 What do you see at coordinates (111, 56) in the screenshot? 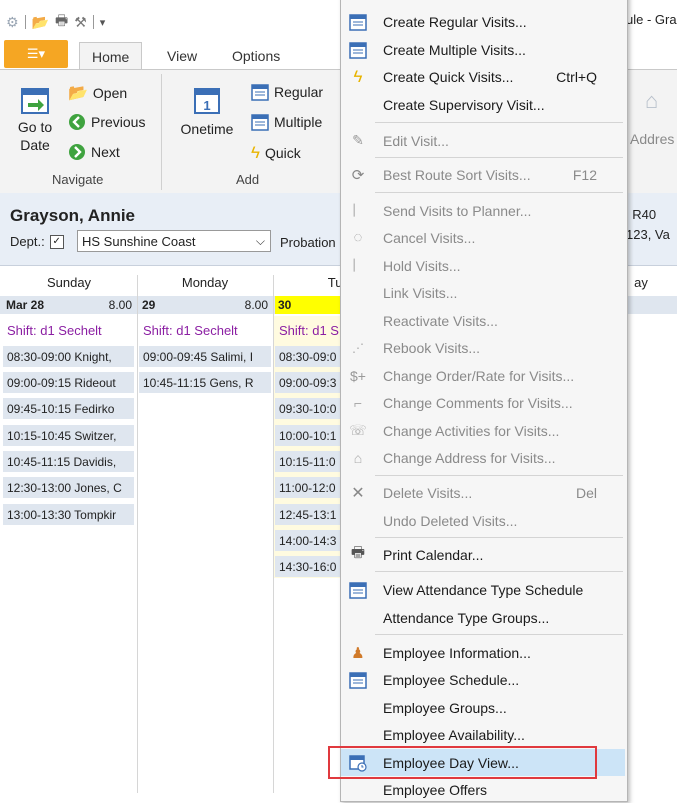
I see `tab-home: Home` at bounding box center [111, 56].